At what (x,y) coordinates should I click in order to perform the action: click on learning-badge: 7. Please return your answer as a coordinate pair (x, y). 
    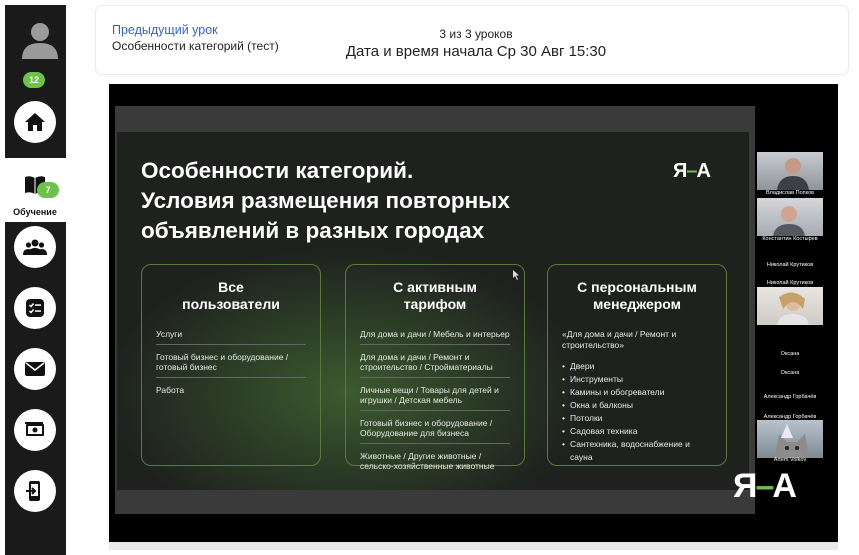
    Looking at the image, I should click on (48, 190).